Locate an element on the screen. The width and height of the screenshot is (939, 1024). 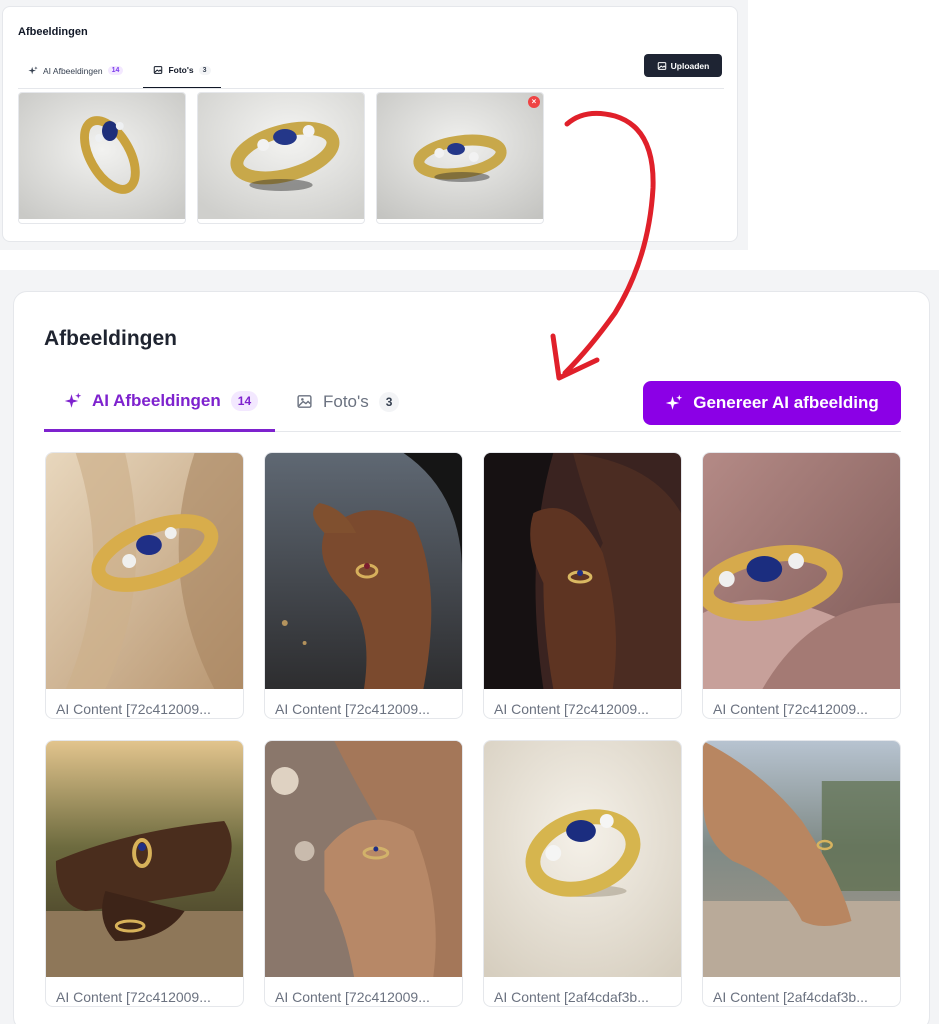
ai-image-hand-on-stone is located at coordinates (144, 859).